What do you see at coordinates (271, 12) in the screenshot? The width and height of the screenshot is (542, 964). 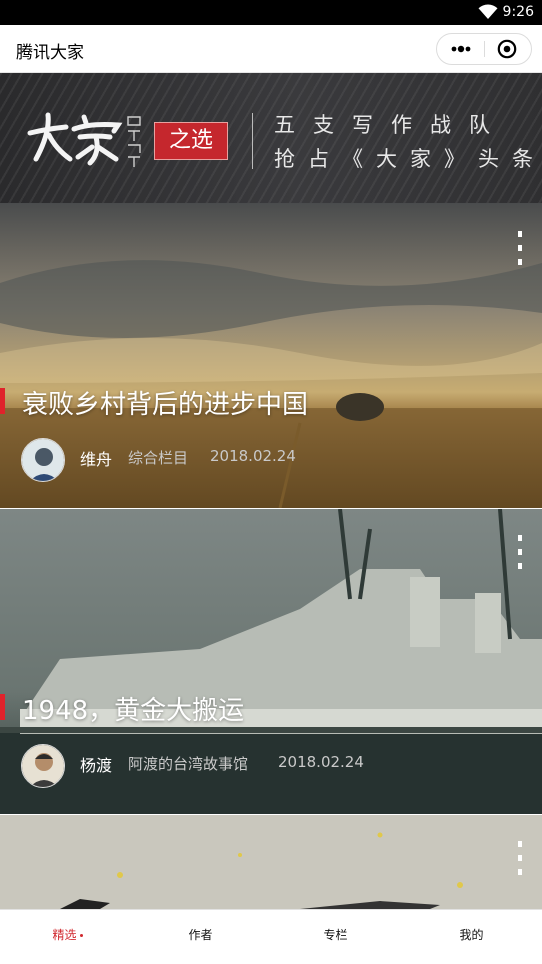 I see `status-bar: 9:26` at bounding box center [271, 12].